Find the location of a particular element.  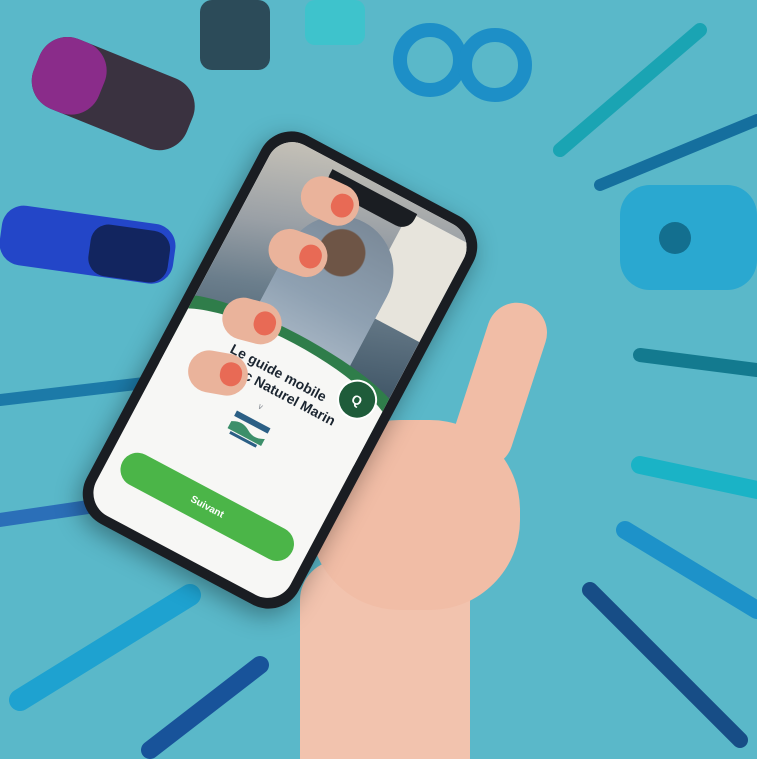

eraser-top is located at coordinates (282, 35).